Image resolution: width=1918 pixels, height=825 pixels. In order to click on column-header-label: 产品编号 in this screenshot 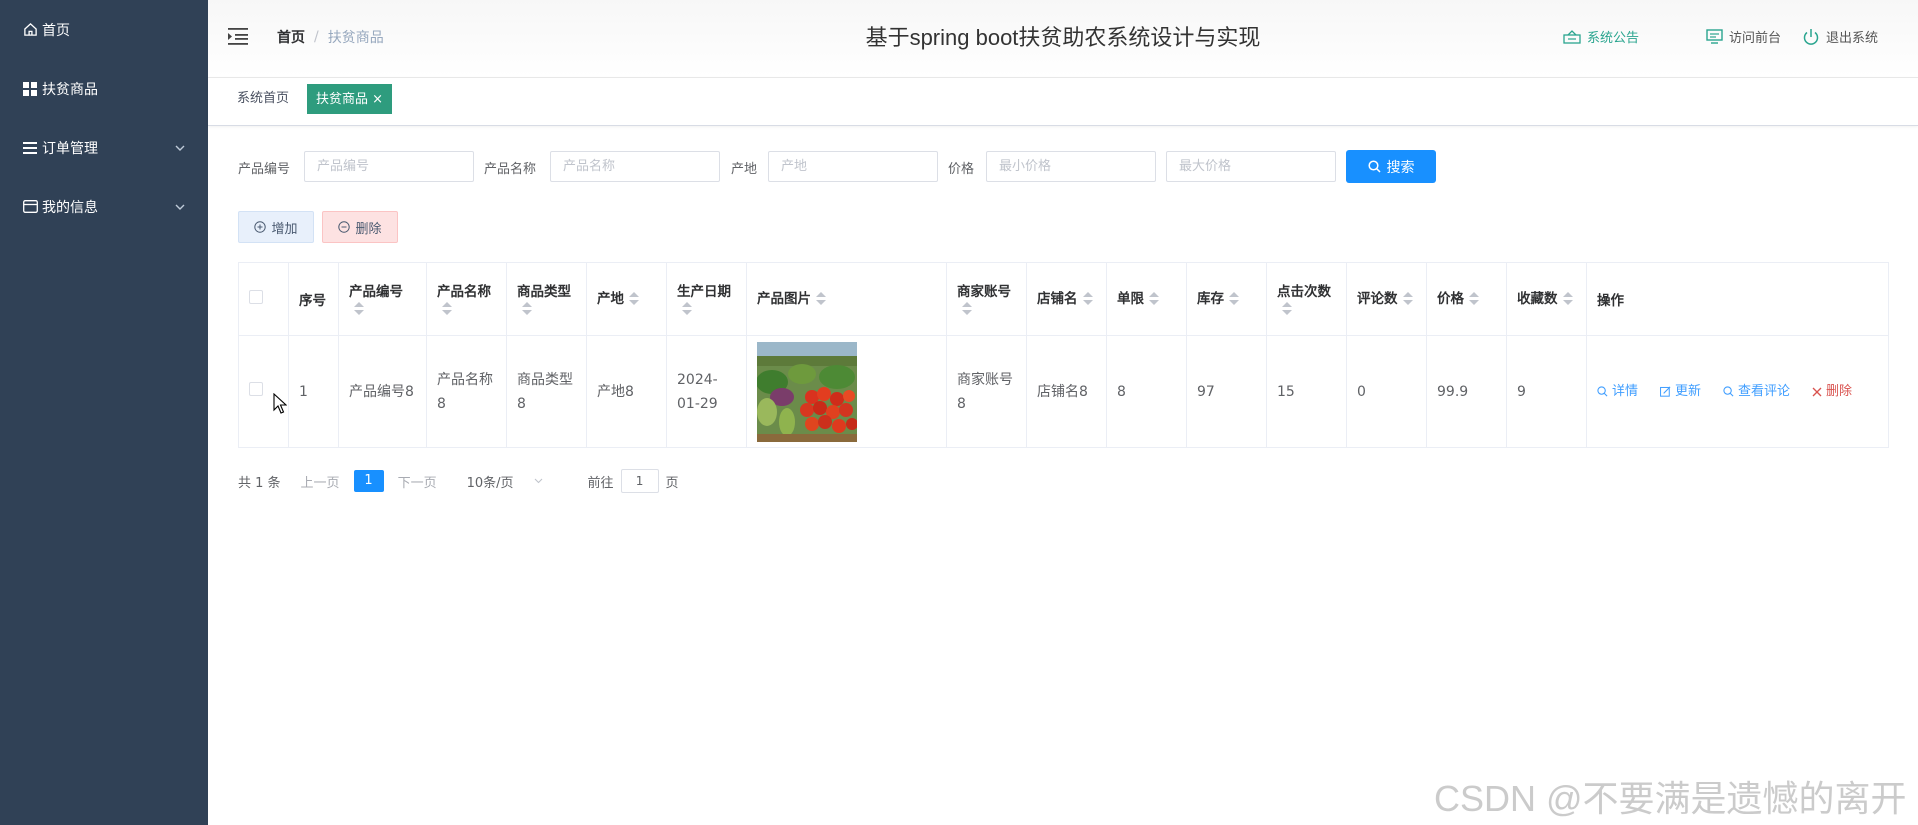, I will do `click(376, 292)`.